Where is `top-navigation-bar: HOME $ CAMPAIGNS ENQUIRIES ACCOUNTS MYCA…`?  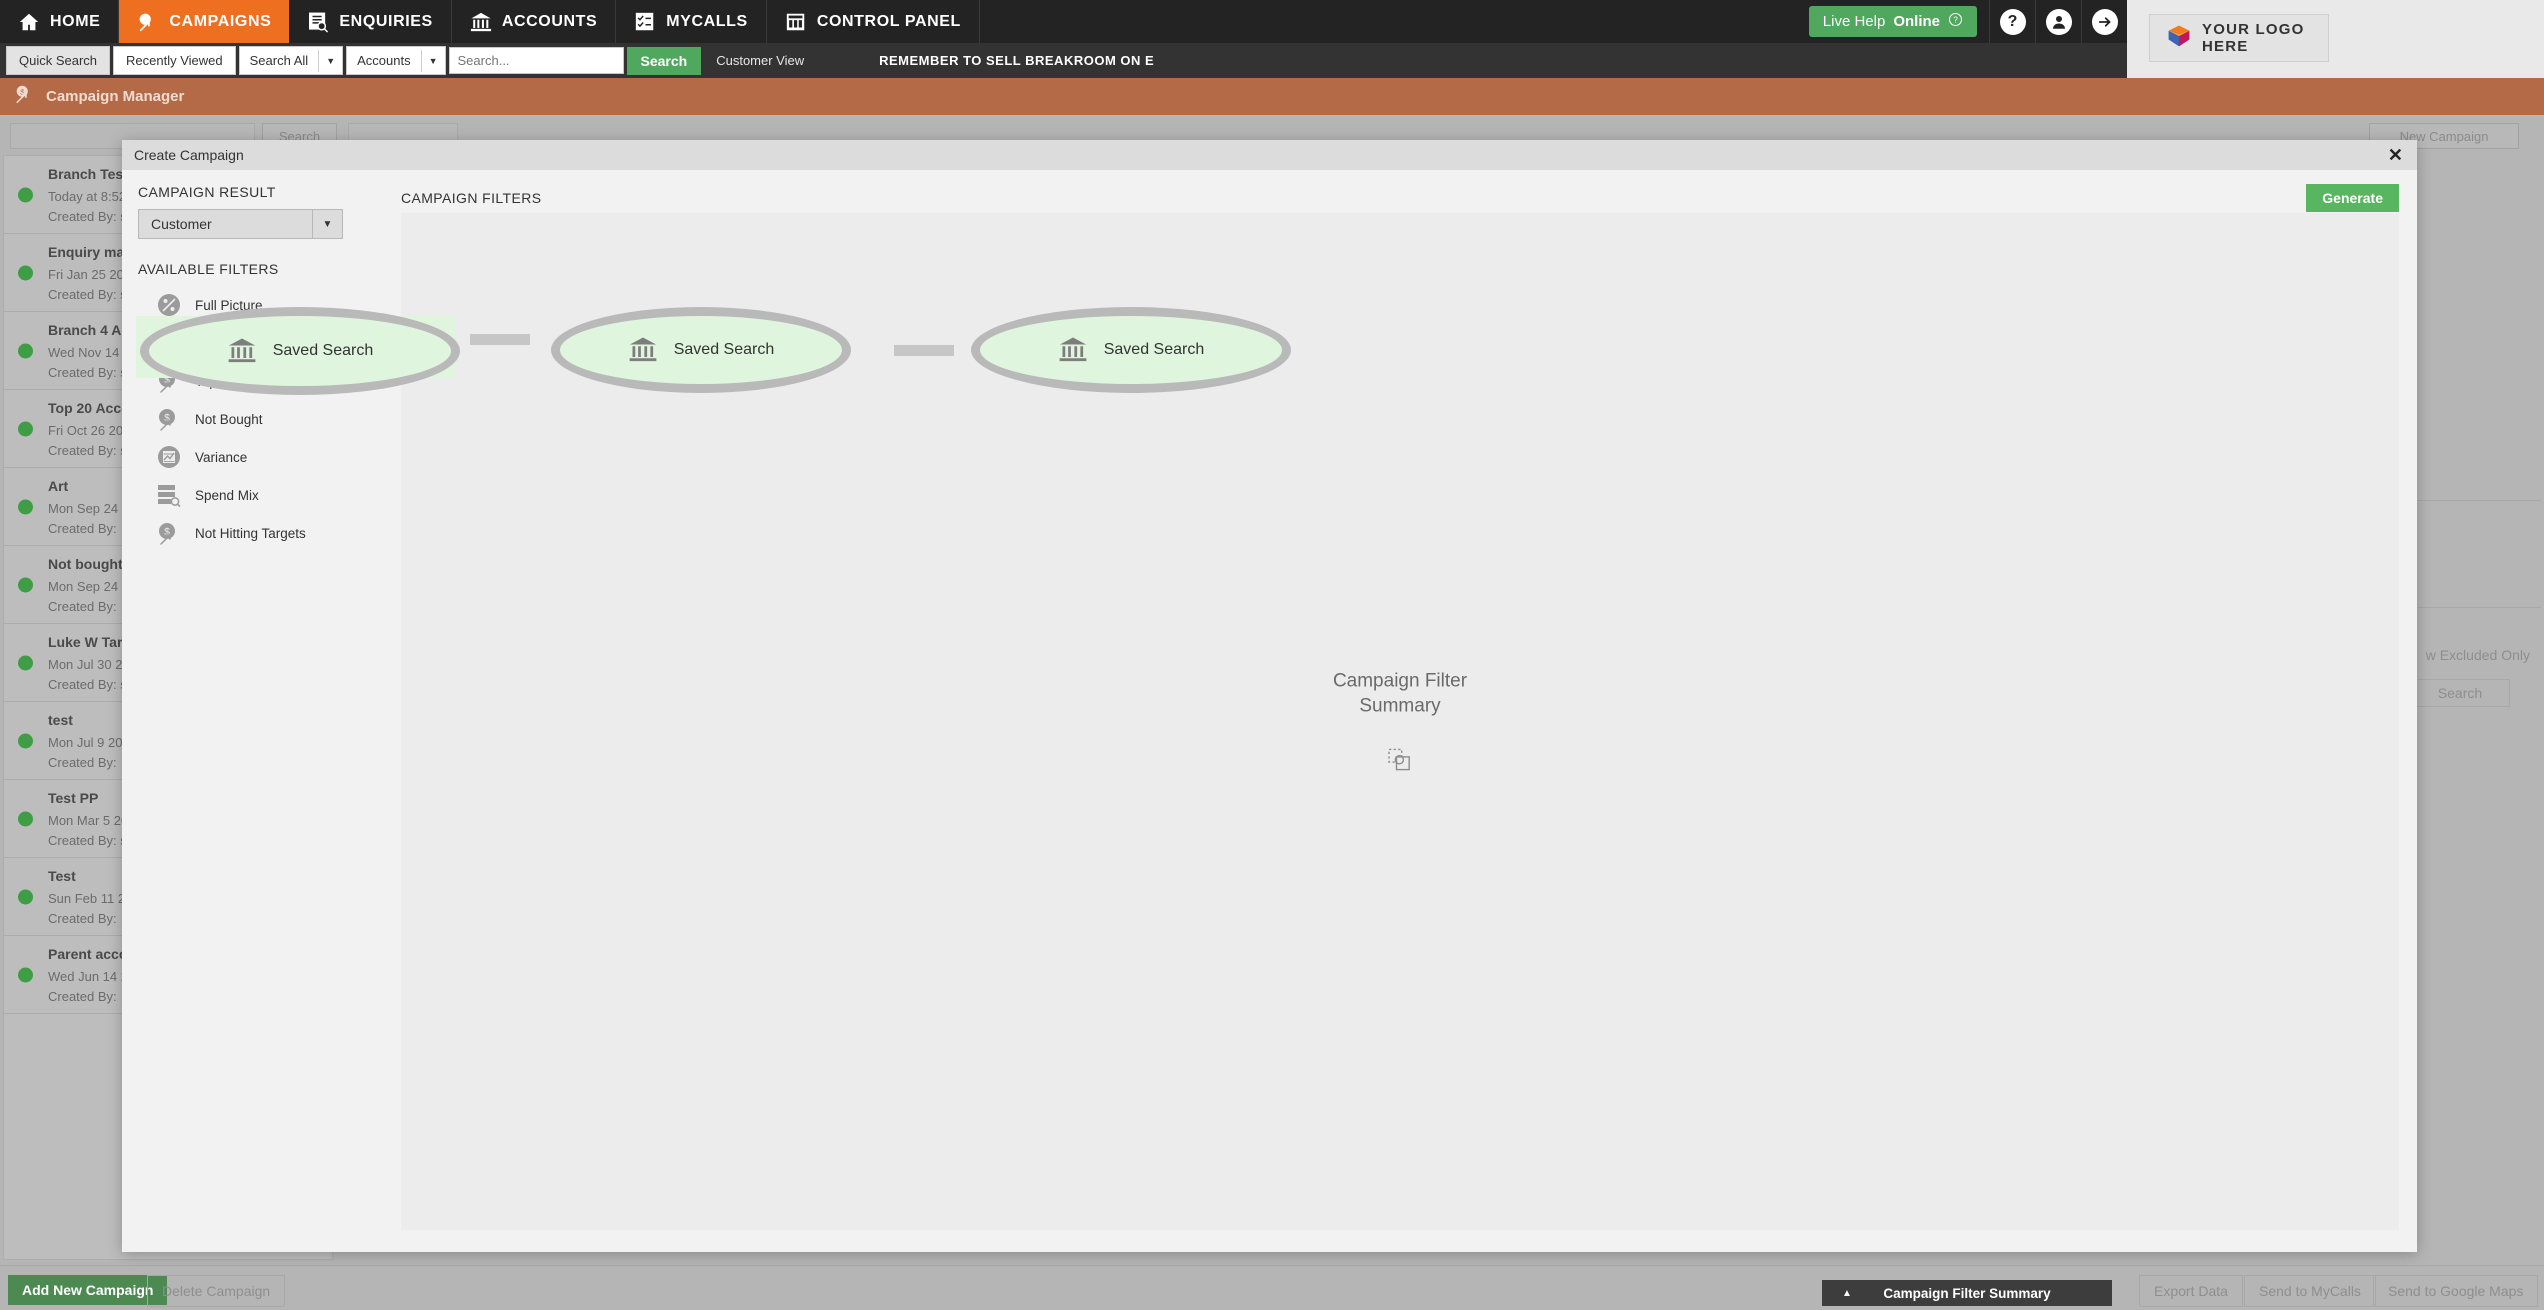
top-navigation-bar: HOME $ CAMPAIGNS ENQUIRIES ACCOUNTS MYCA… is located at coordinates (1063, 21).